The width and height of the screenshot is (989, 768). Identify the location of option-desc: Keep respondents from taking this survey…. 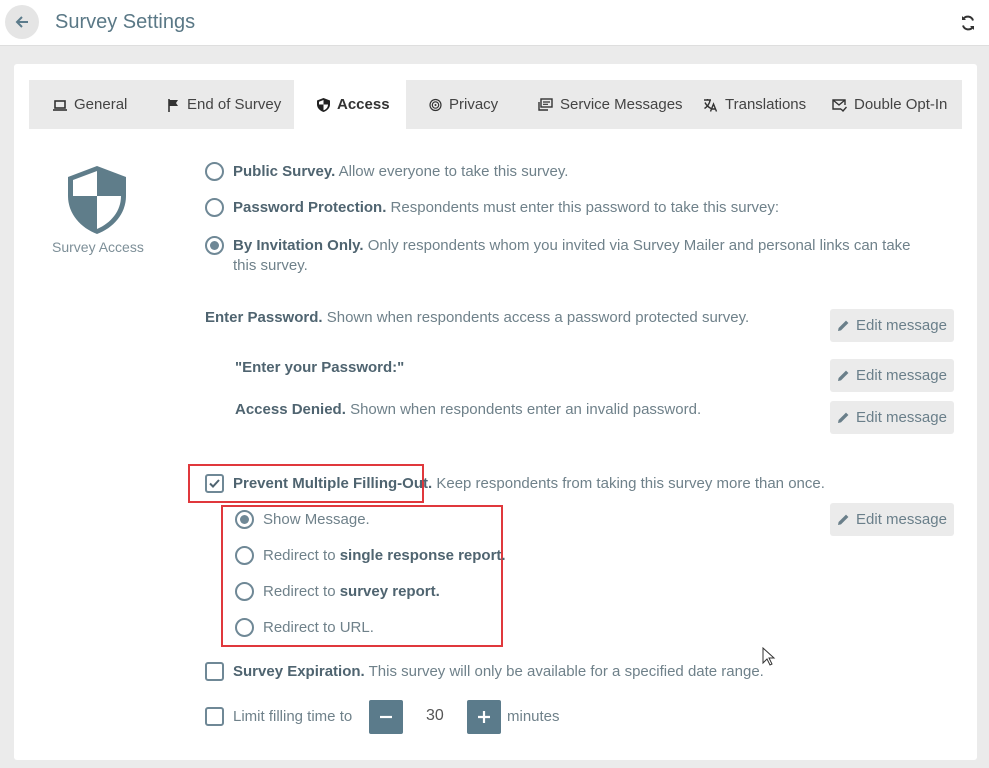
(630, 483).